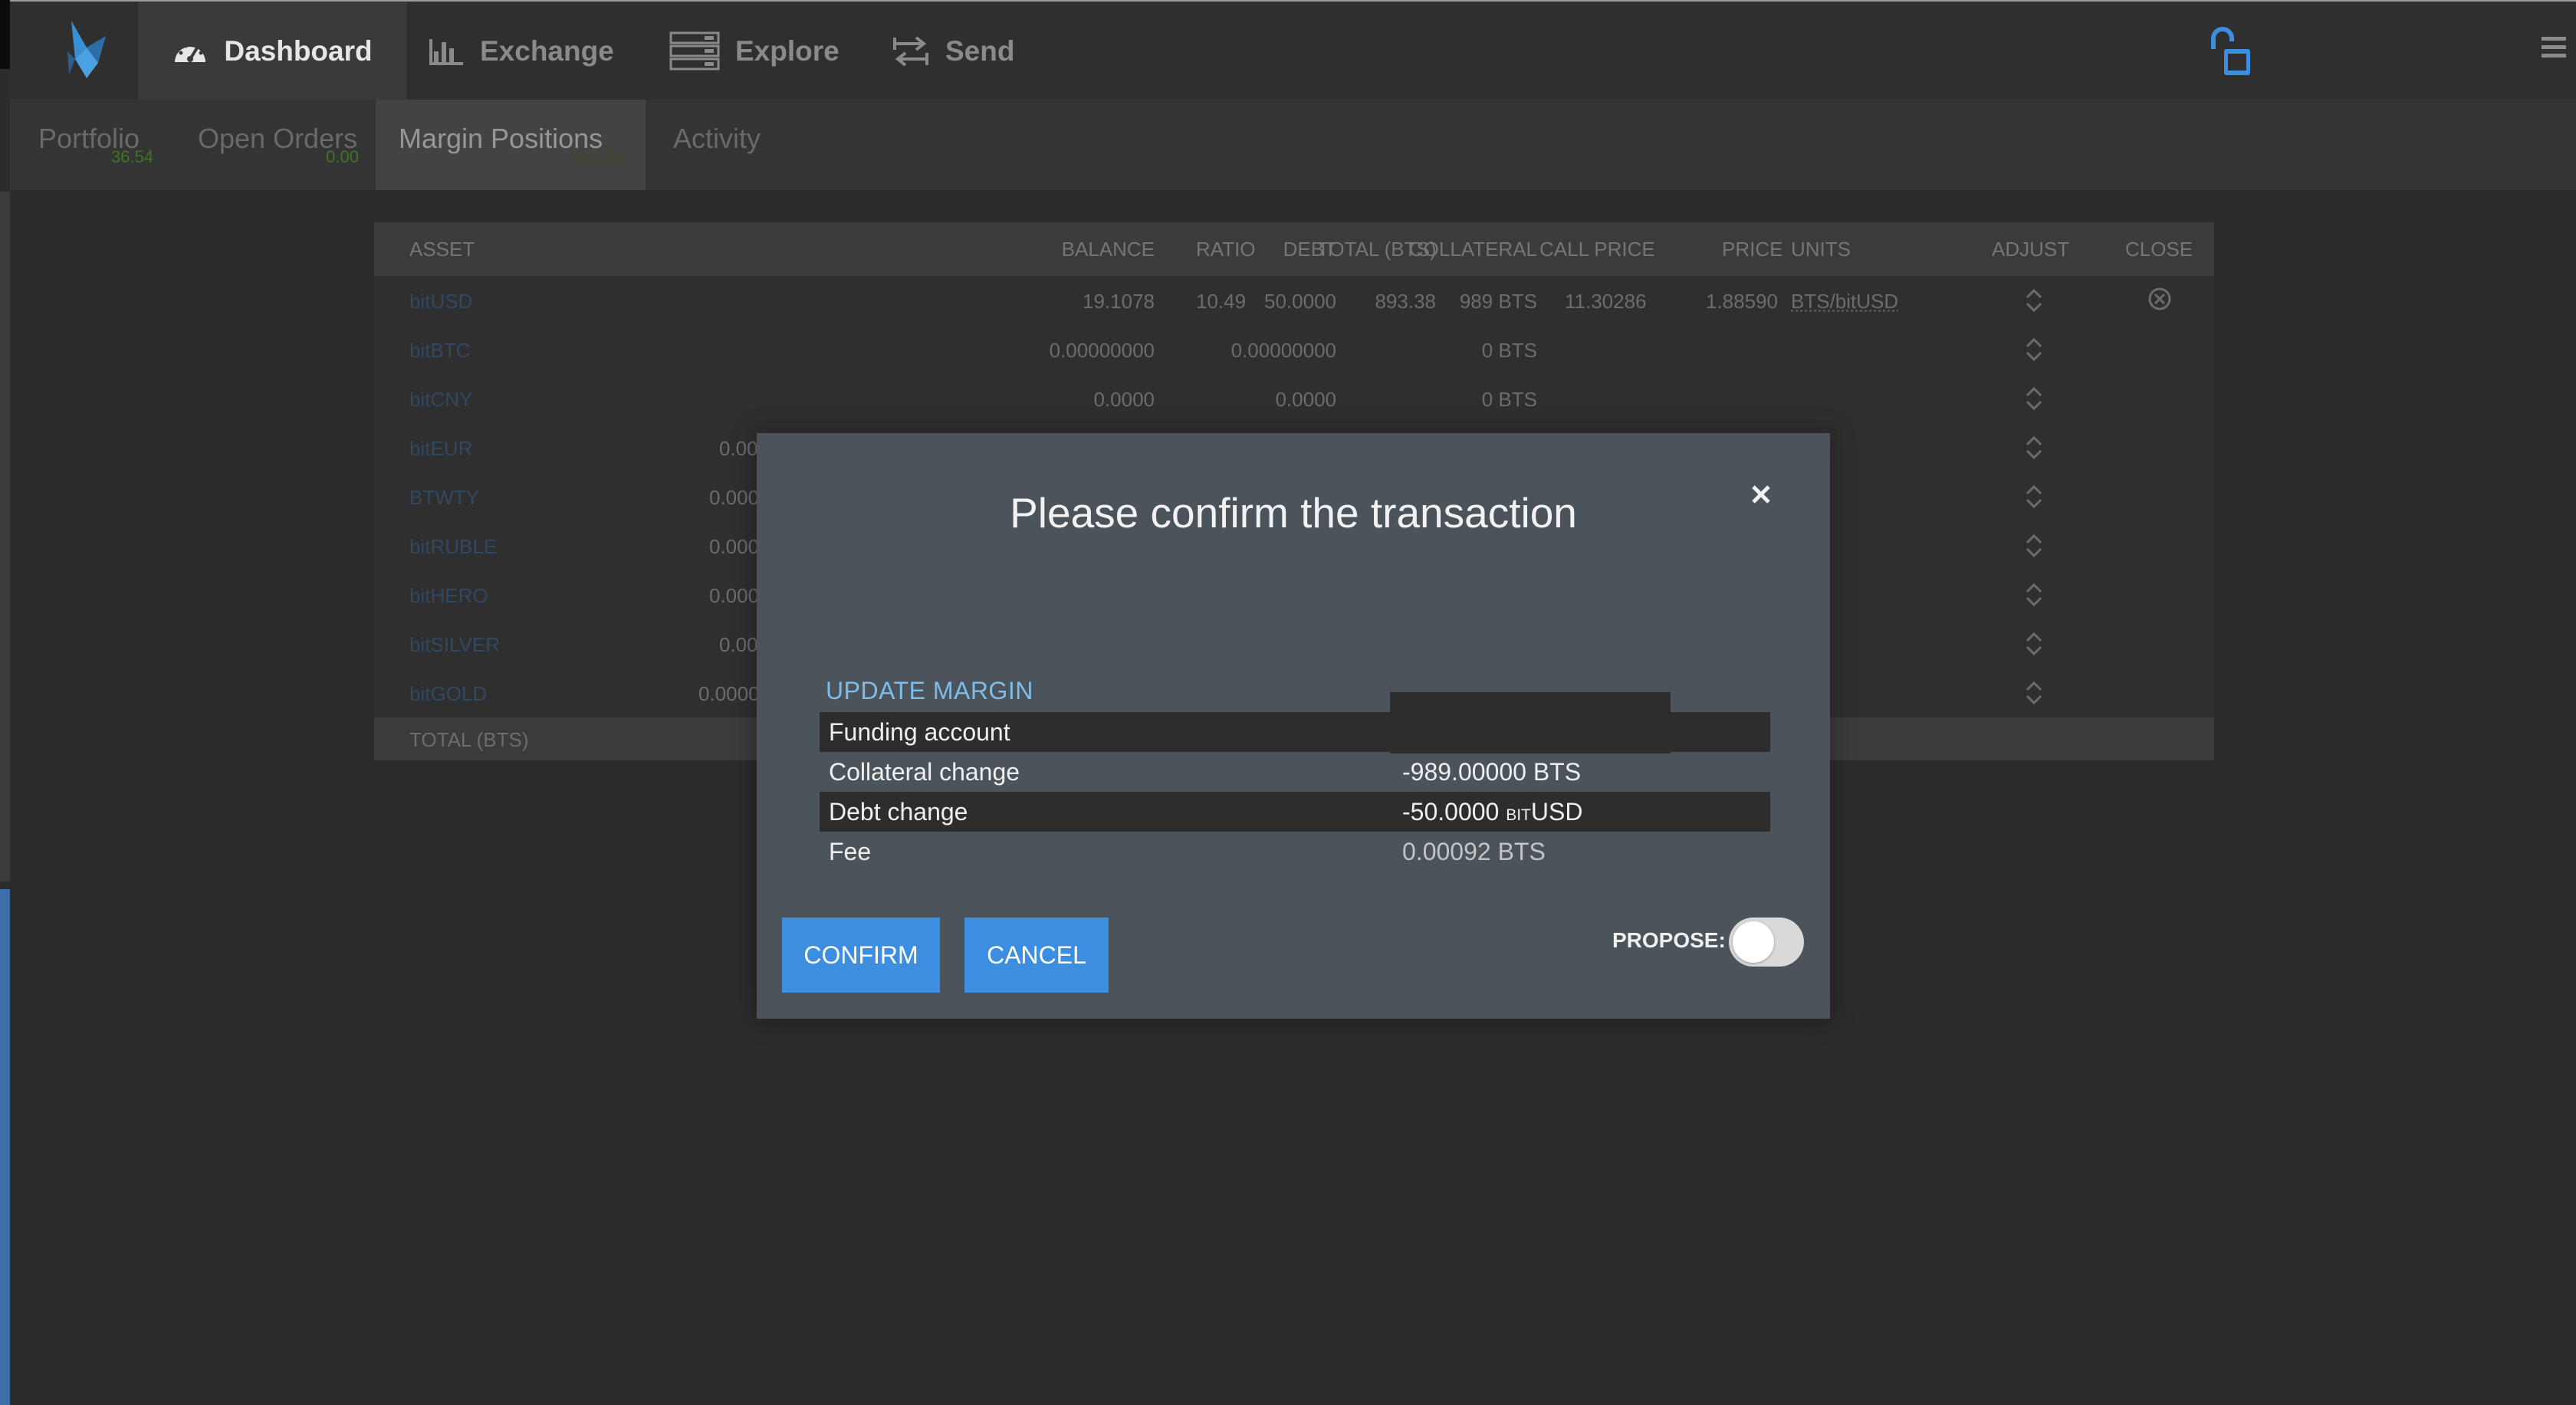 Image resolution: width=2576 pixels, height=1405 pixels. I want to click on bar-chart-icon, so click(446, 52).